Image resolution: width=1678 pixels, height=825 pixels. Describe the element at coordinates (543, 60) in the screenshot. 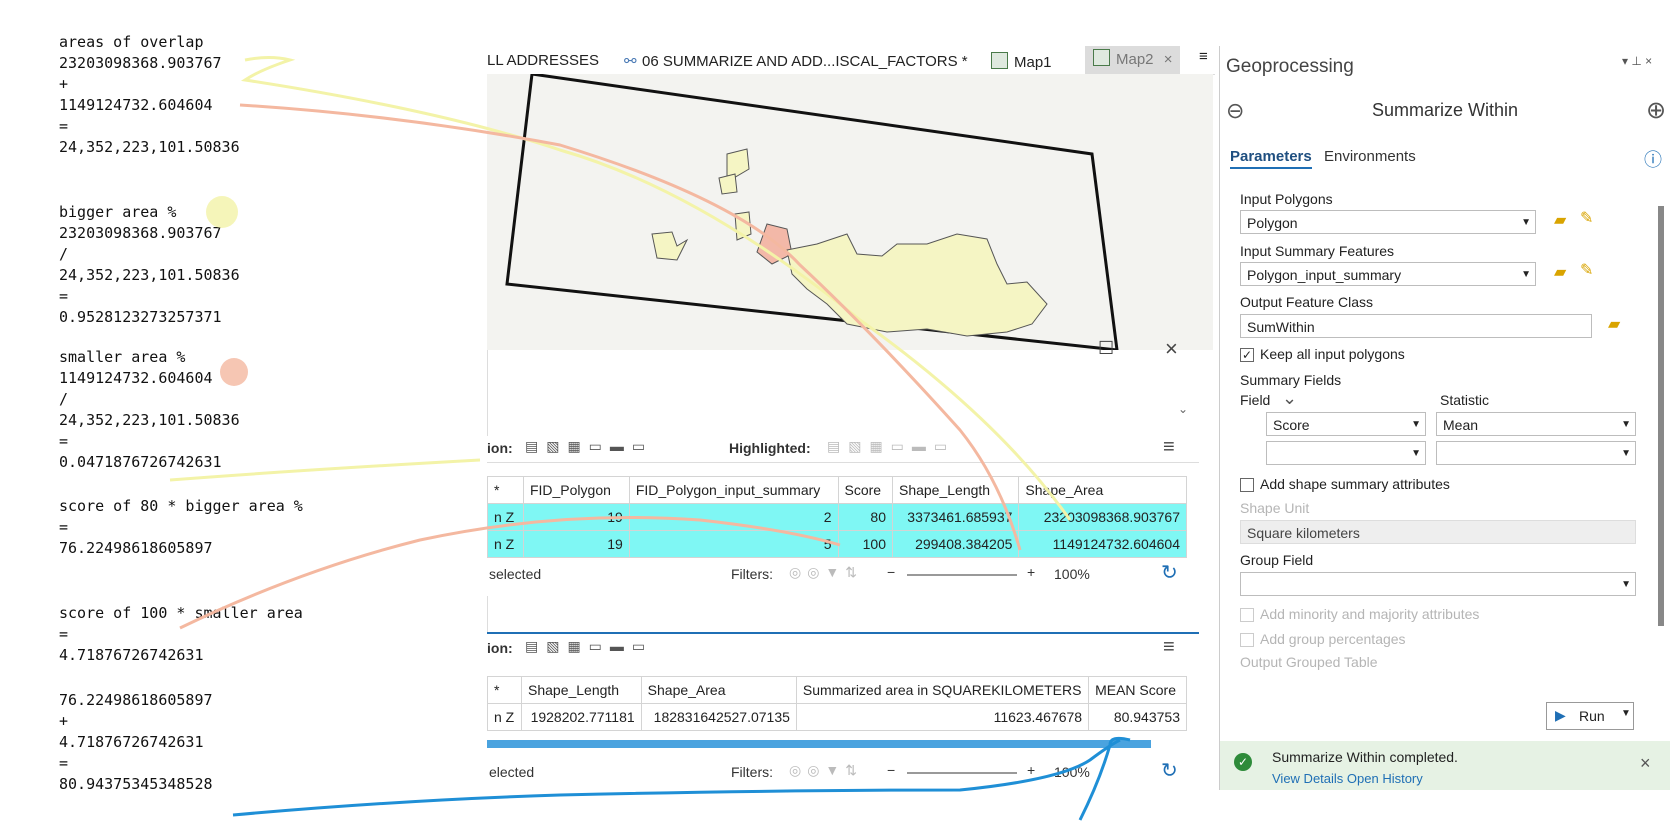

I see `tab-all-addresses: LL ADDRESSES` at that location.